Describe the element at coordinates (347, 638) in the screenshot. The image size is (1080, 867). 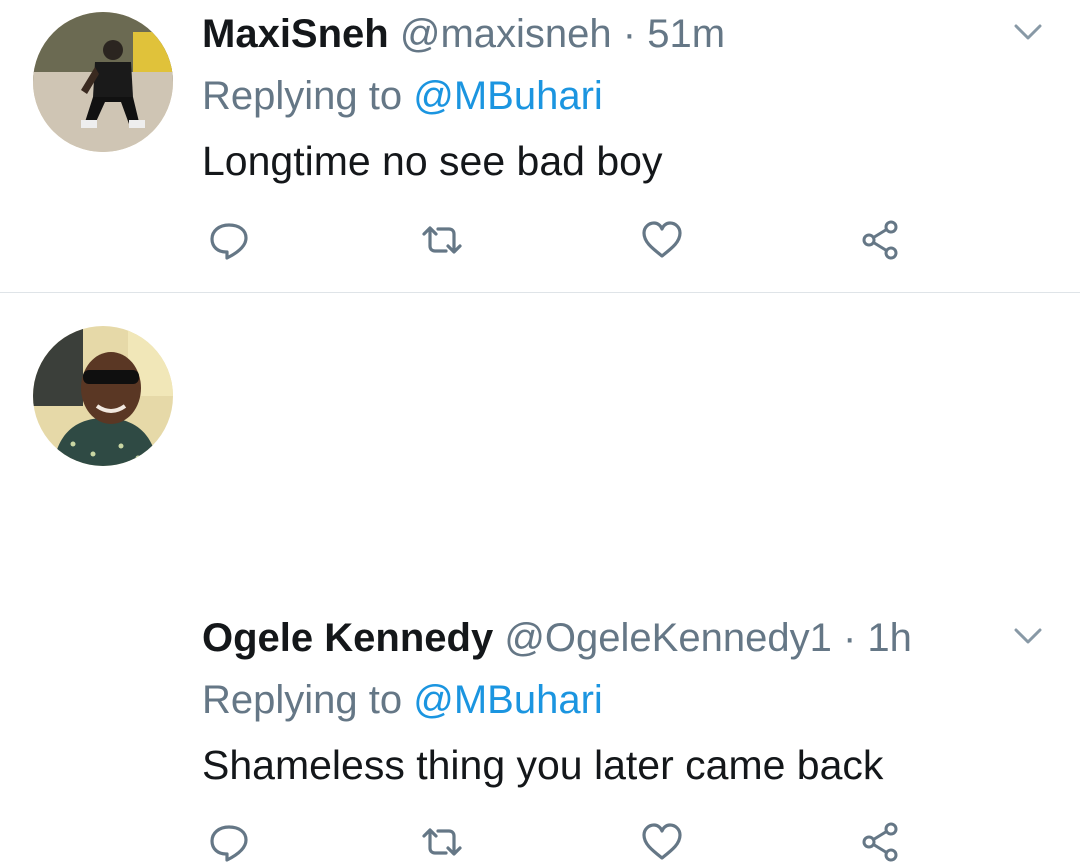
I see `display-name: Ogele Kennedy` at that location.